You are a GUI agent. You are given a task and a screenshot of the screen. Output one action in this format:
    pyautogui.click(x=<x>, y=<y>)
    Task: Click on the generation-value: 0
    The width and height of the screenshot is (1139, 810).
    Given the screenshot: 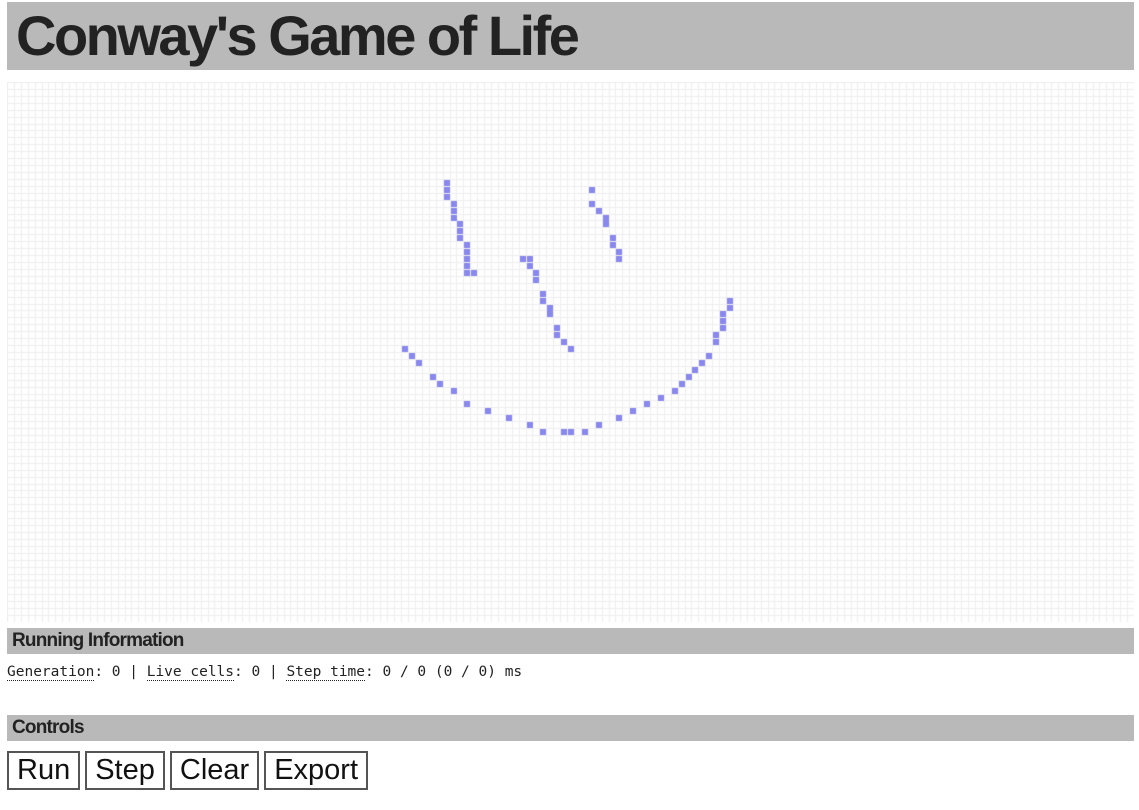 What is the action you would take?
    pyautogui.click(x=116, y=672)
    